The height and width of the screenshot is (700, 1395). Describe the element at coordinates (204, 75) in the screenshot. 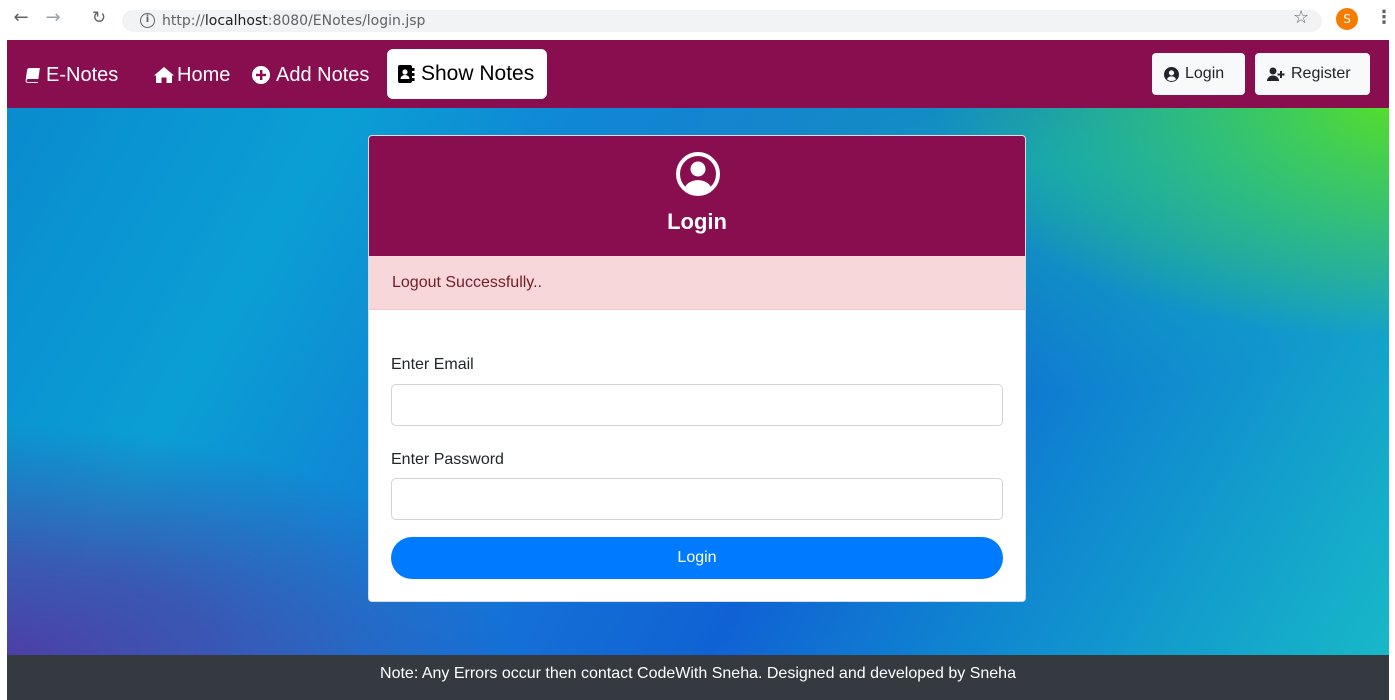

I see `nav-home-label: Home` at that location.